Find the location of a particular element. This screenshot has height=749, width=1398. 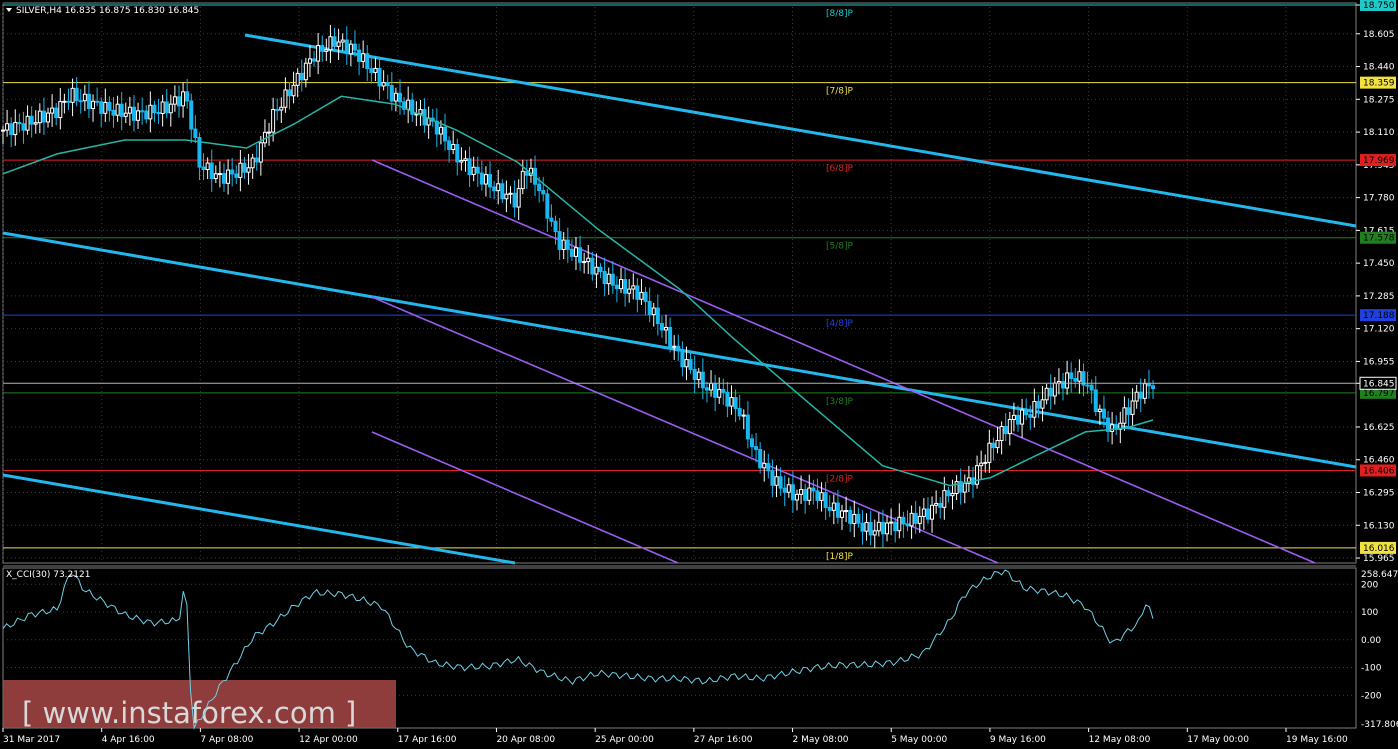

cci-tick-label: 0.00 is located at coordinates (1371, 641).